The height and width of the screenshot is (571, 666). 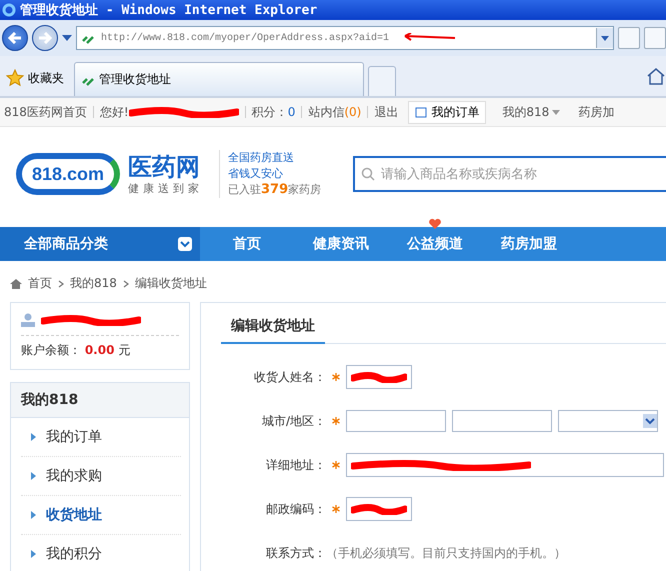 I want to click on forward-arrow-icon, so click(x=45, y=38).